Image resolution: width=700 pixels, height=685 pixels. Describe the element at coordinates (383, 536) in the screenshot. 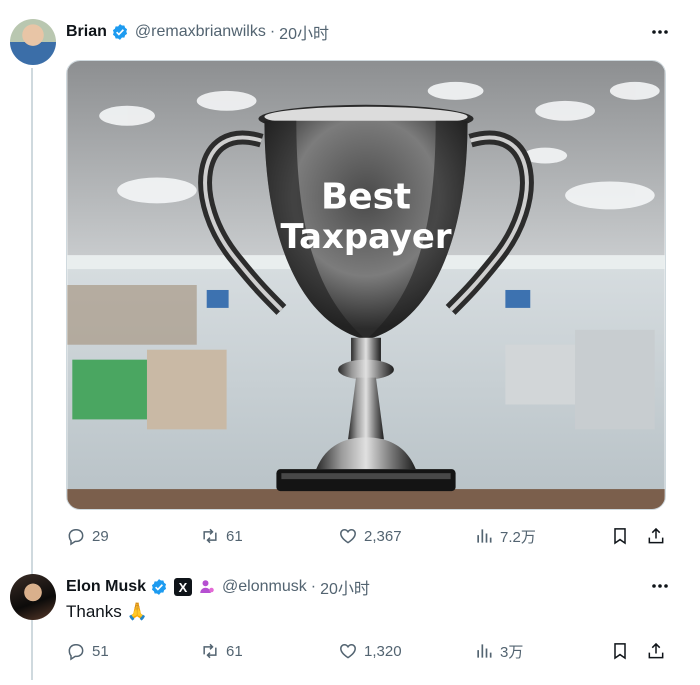

I see `like-count: 2,367` at that location.